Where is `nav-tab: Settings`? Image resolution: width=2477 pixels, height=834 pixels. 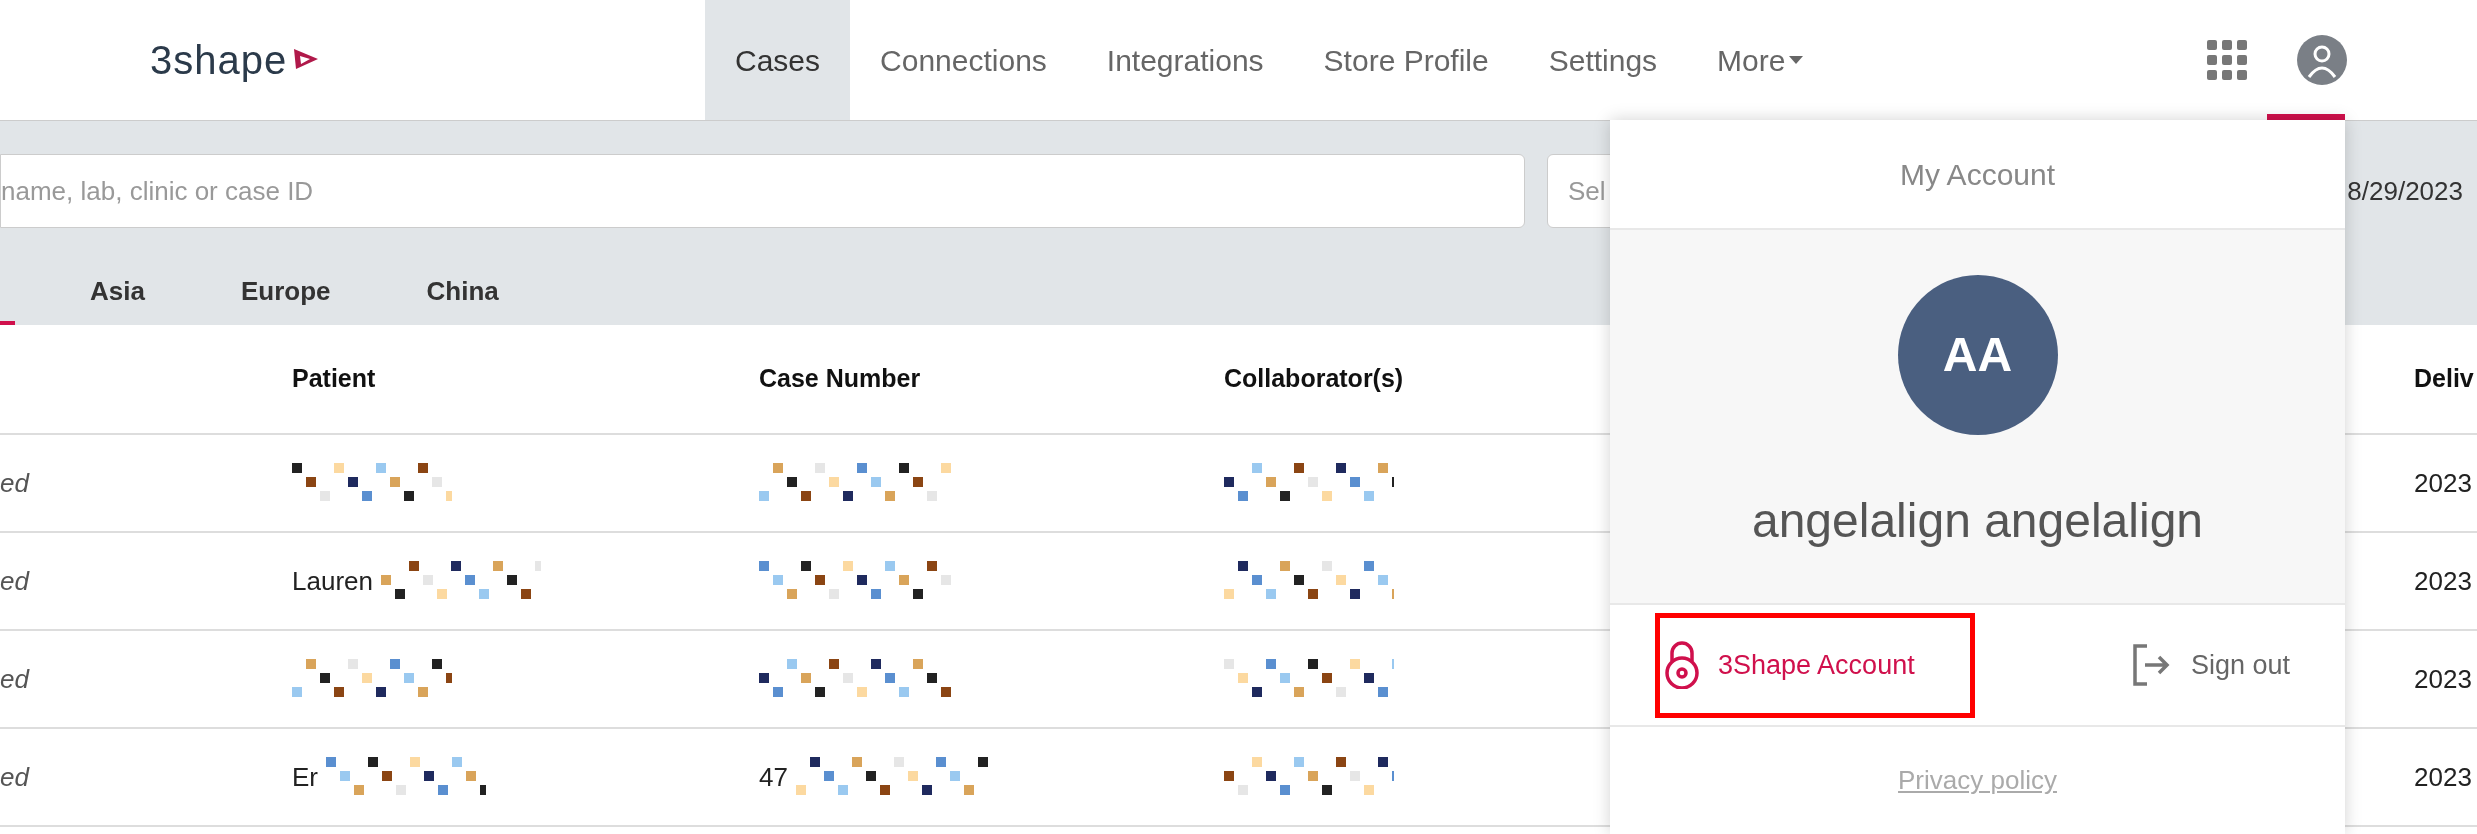
nav-tab: Settings is located at coordinates (1603, 60).